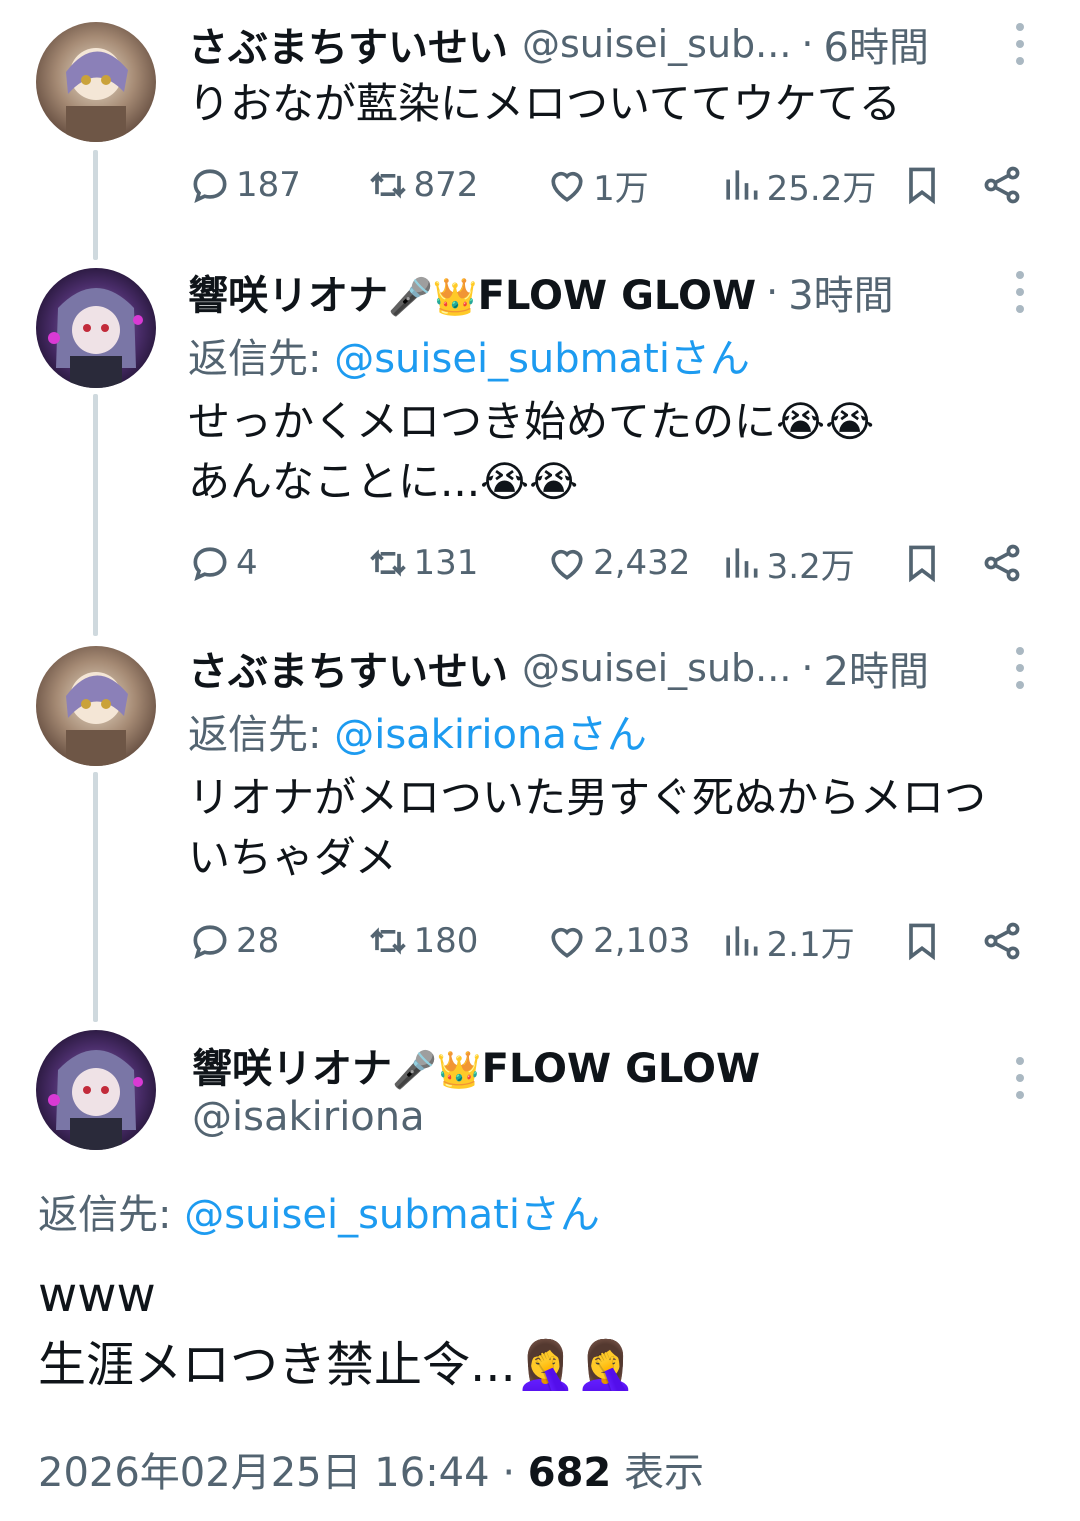 The height and width of the screenshot is (1521, 1080). What do you see at coordinates (531, 421) in the screenshot?
I see `tweet-text-line: せっかくメロつき始めてたのに😭😭` at bounding box center [531, 421].